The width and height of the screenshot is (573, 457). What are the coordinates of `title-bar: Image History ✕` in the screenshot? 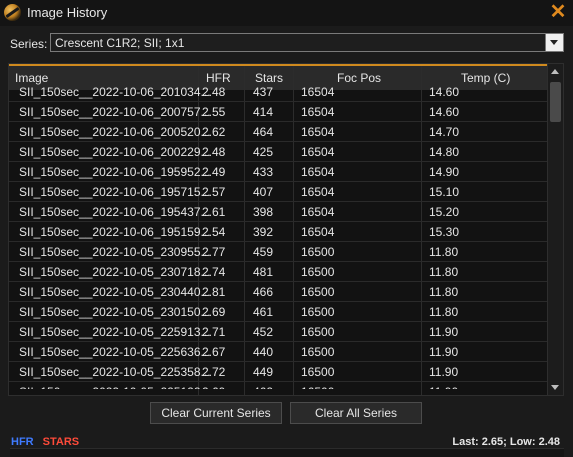 It's located at (286, 13).